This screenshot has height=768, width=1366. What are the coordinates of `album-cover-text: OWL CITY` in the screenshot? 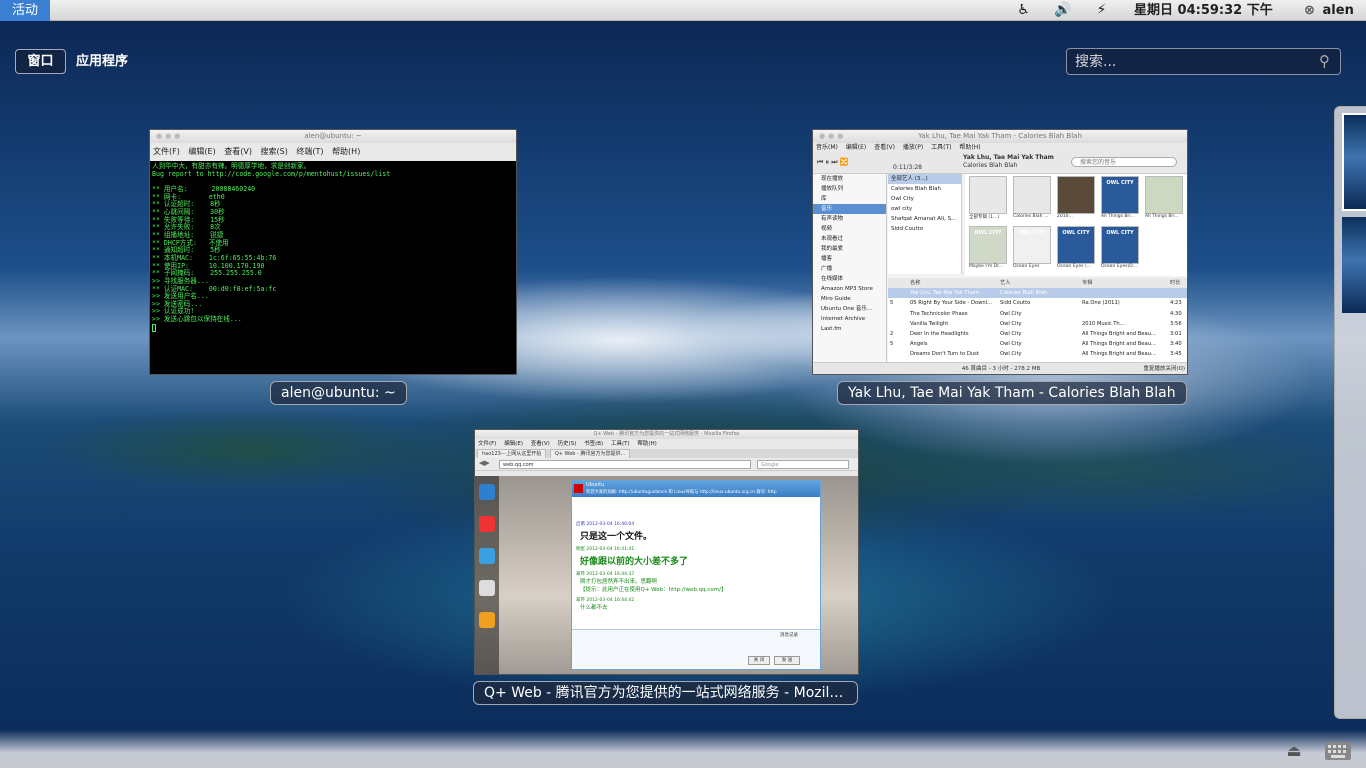 It's located at (1032, 233).